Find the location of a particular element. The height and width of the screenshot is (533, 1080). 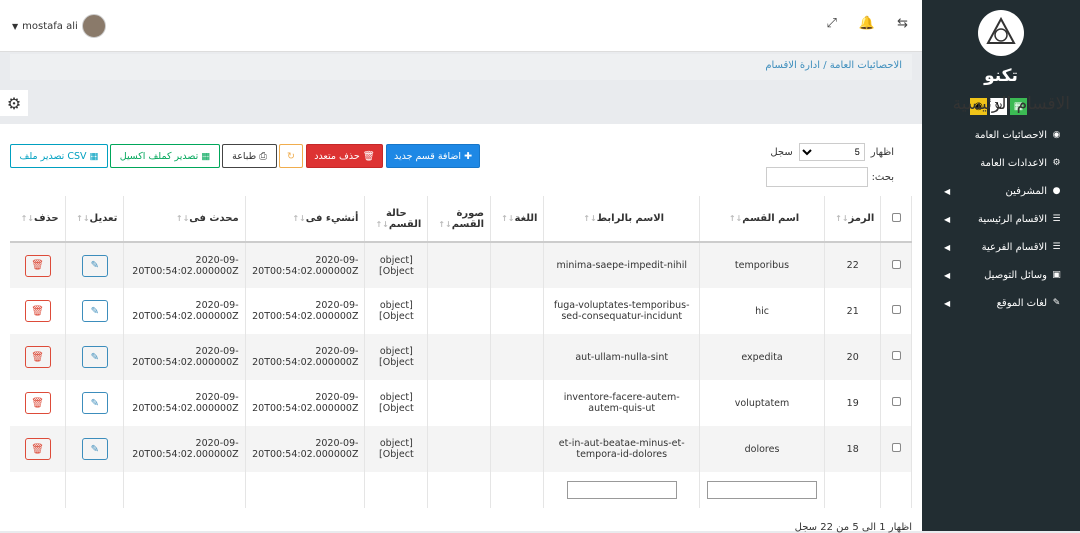

search-input is located at coordinates (816, 177).